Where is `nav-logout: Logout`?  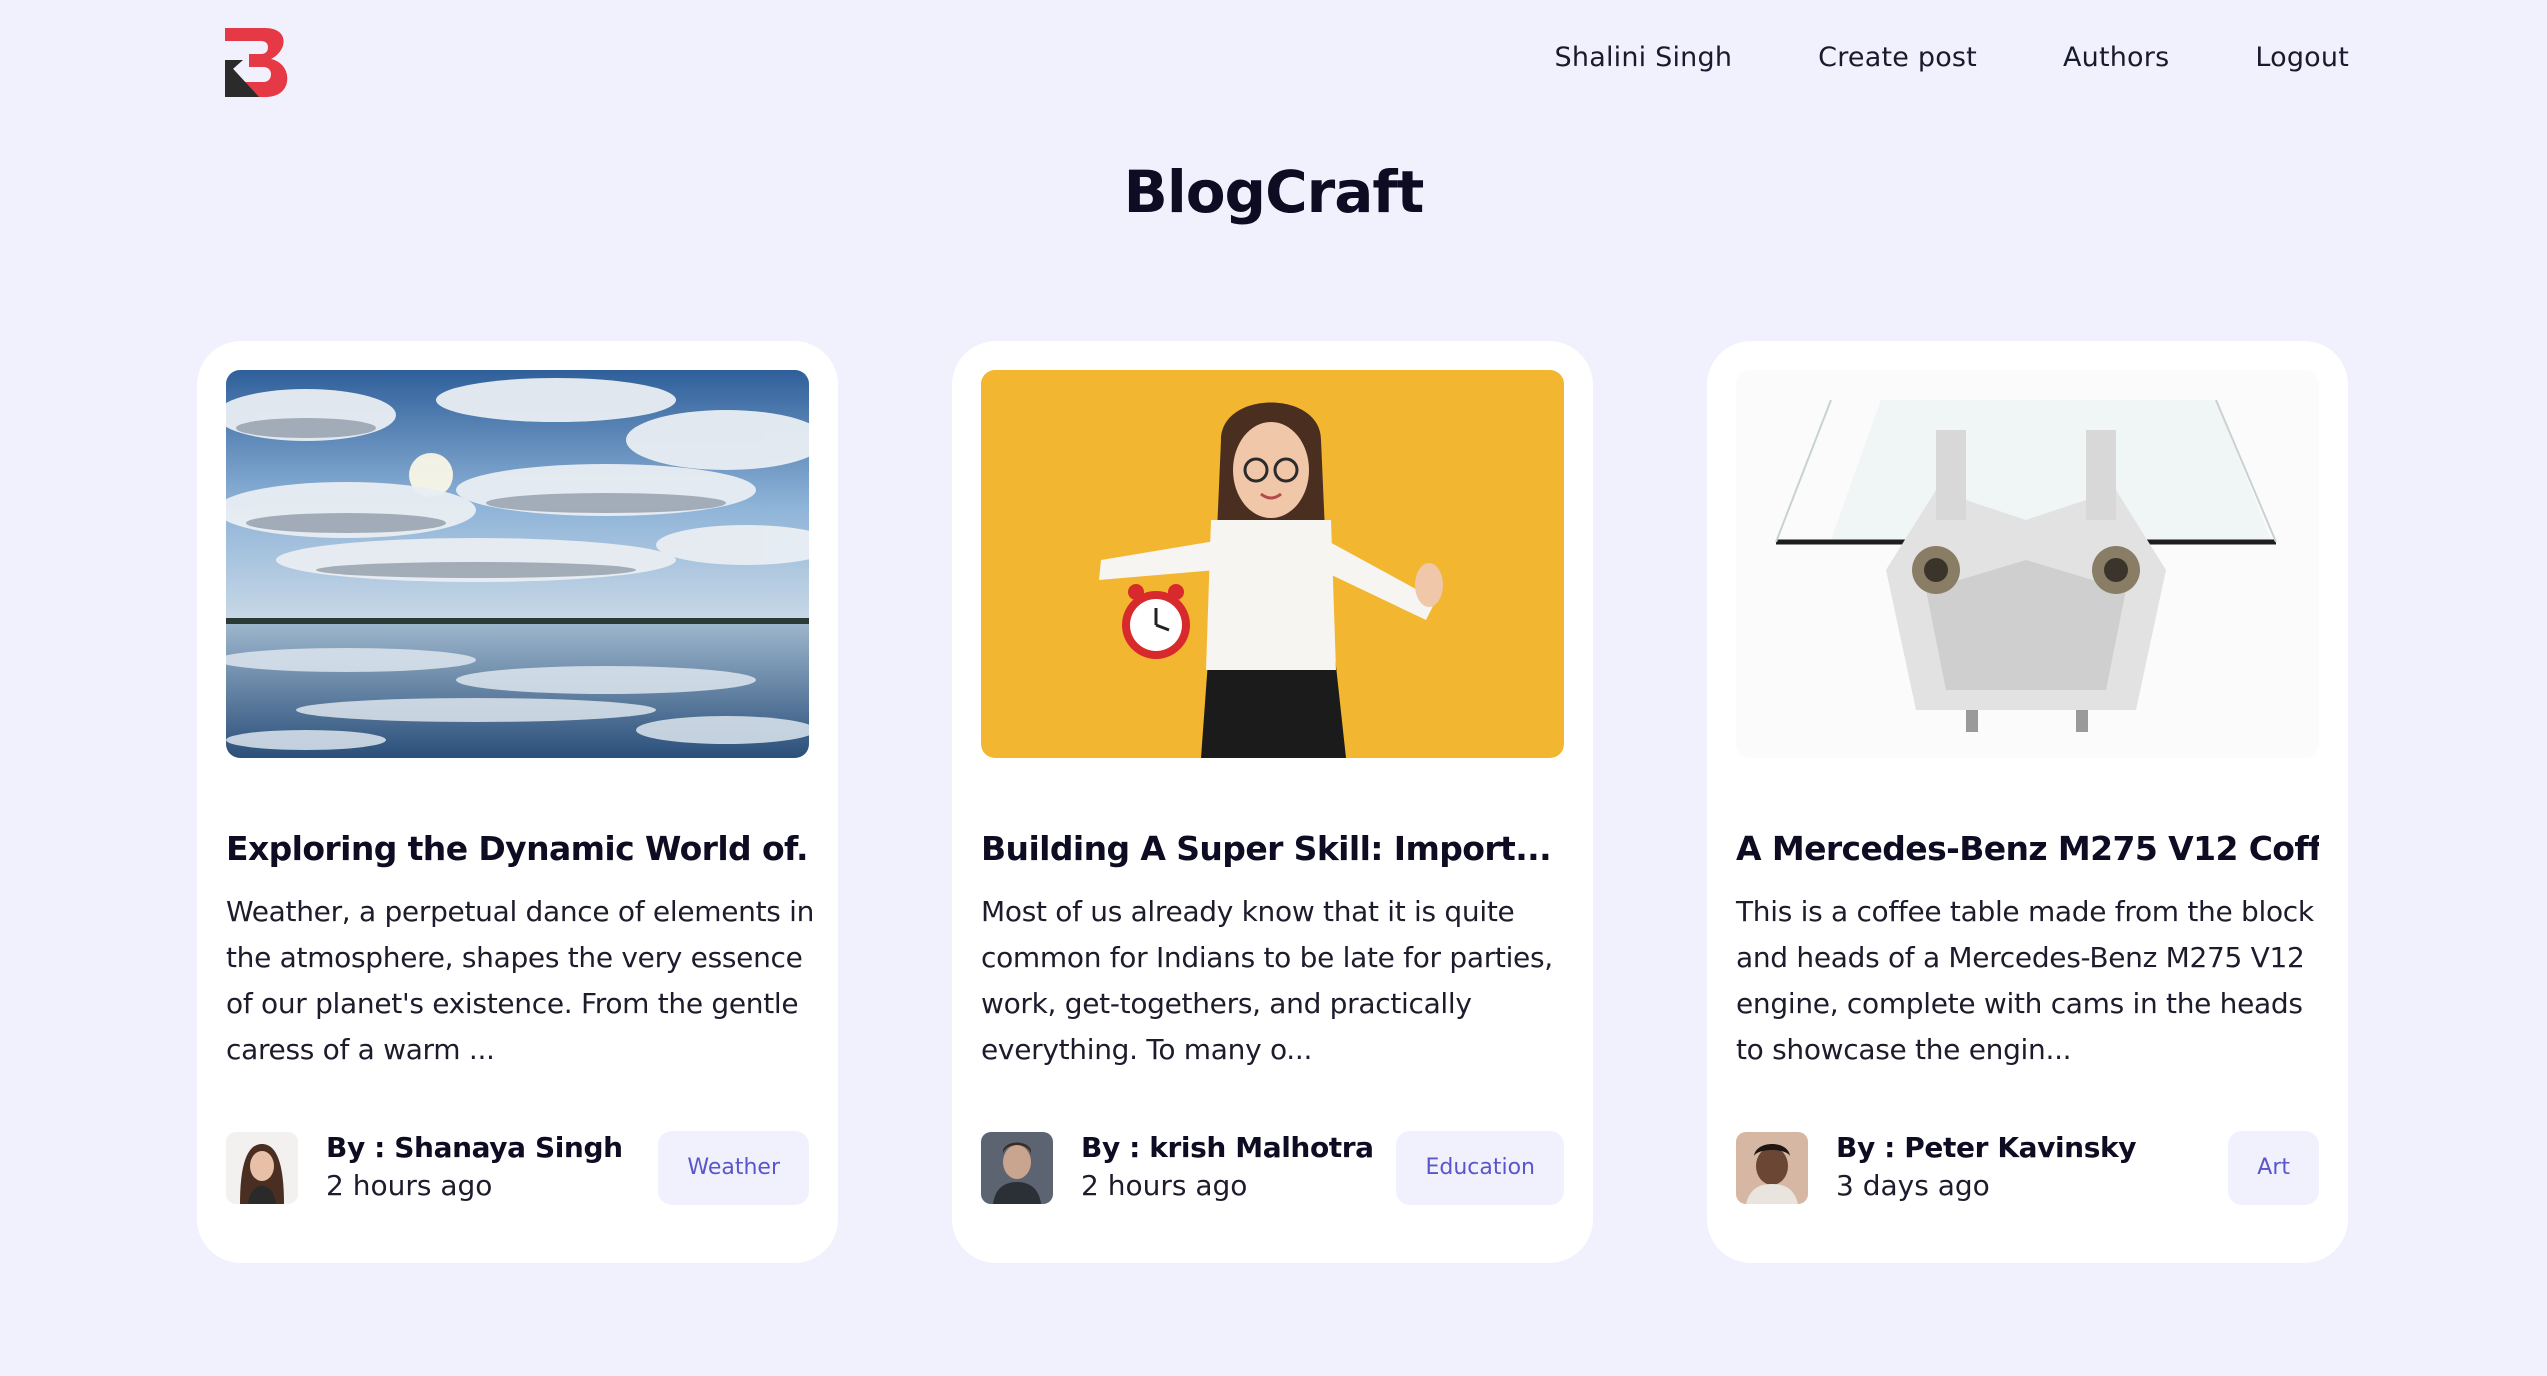
nav-logout: Logout is located at coordinates (2302, 57).